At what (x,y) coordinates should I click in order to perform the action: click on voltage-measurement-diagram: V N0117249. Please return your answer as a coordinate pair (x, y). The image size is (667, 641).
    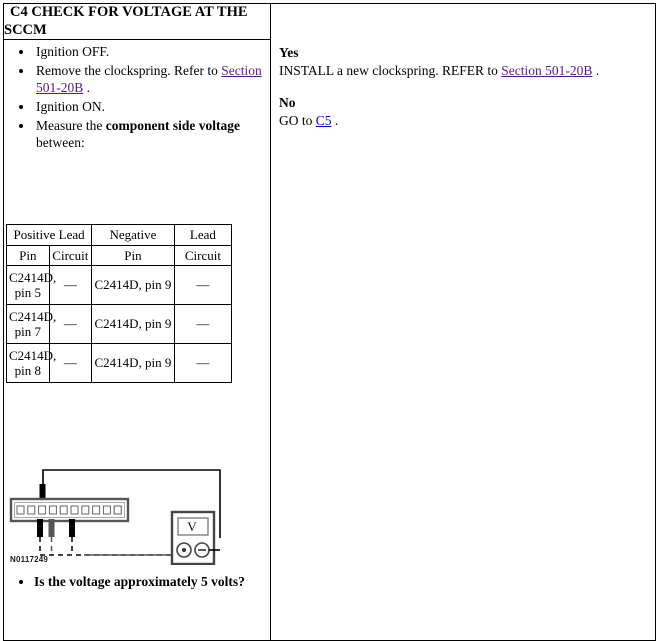
    Looking at the image, I should click on (128, 514).